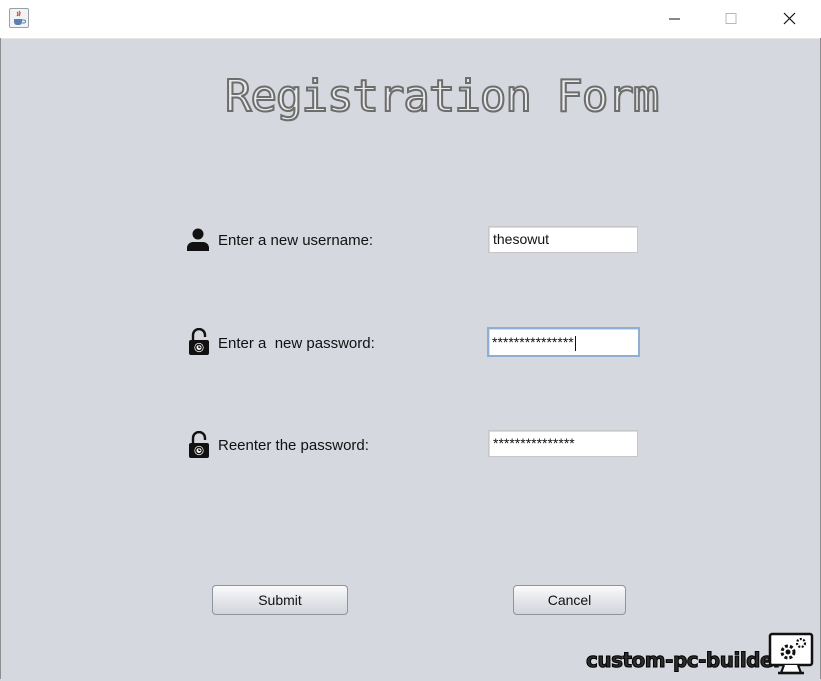 This screenshot has width=821, height=681. I want to click on form-title: Registration Form, so click(442, 96).